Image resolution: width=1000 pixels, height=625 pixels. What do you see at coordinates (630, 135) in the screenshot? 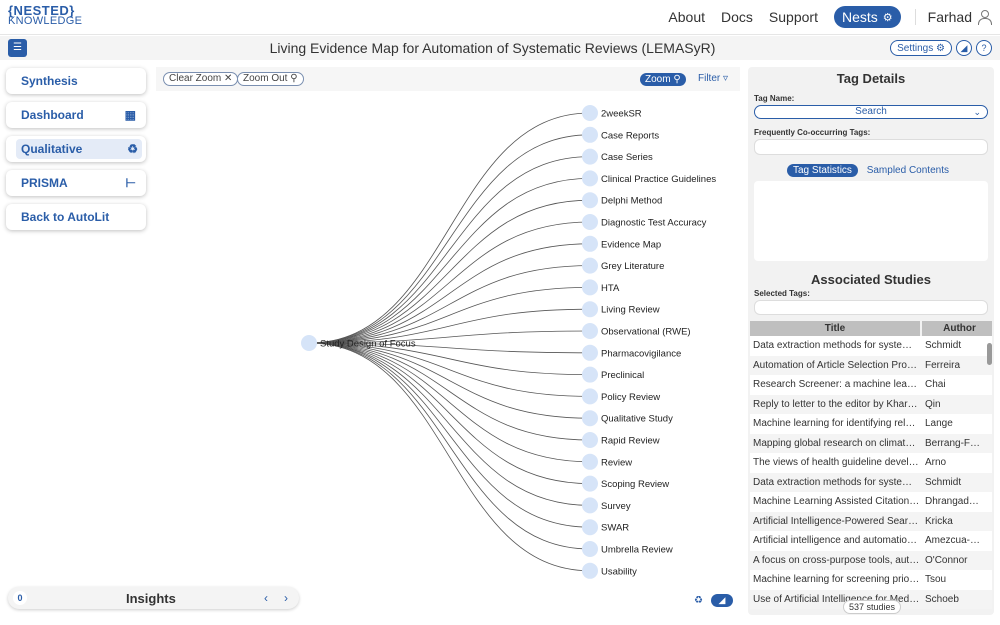
I see `tree-node-label: Case Reports` at bounding box center [630, 135].